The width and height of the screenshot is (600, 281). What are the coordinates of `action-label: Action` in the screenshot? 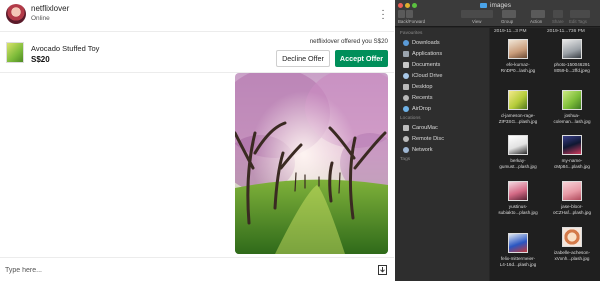 It's located at (536, 21).